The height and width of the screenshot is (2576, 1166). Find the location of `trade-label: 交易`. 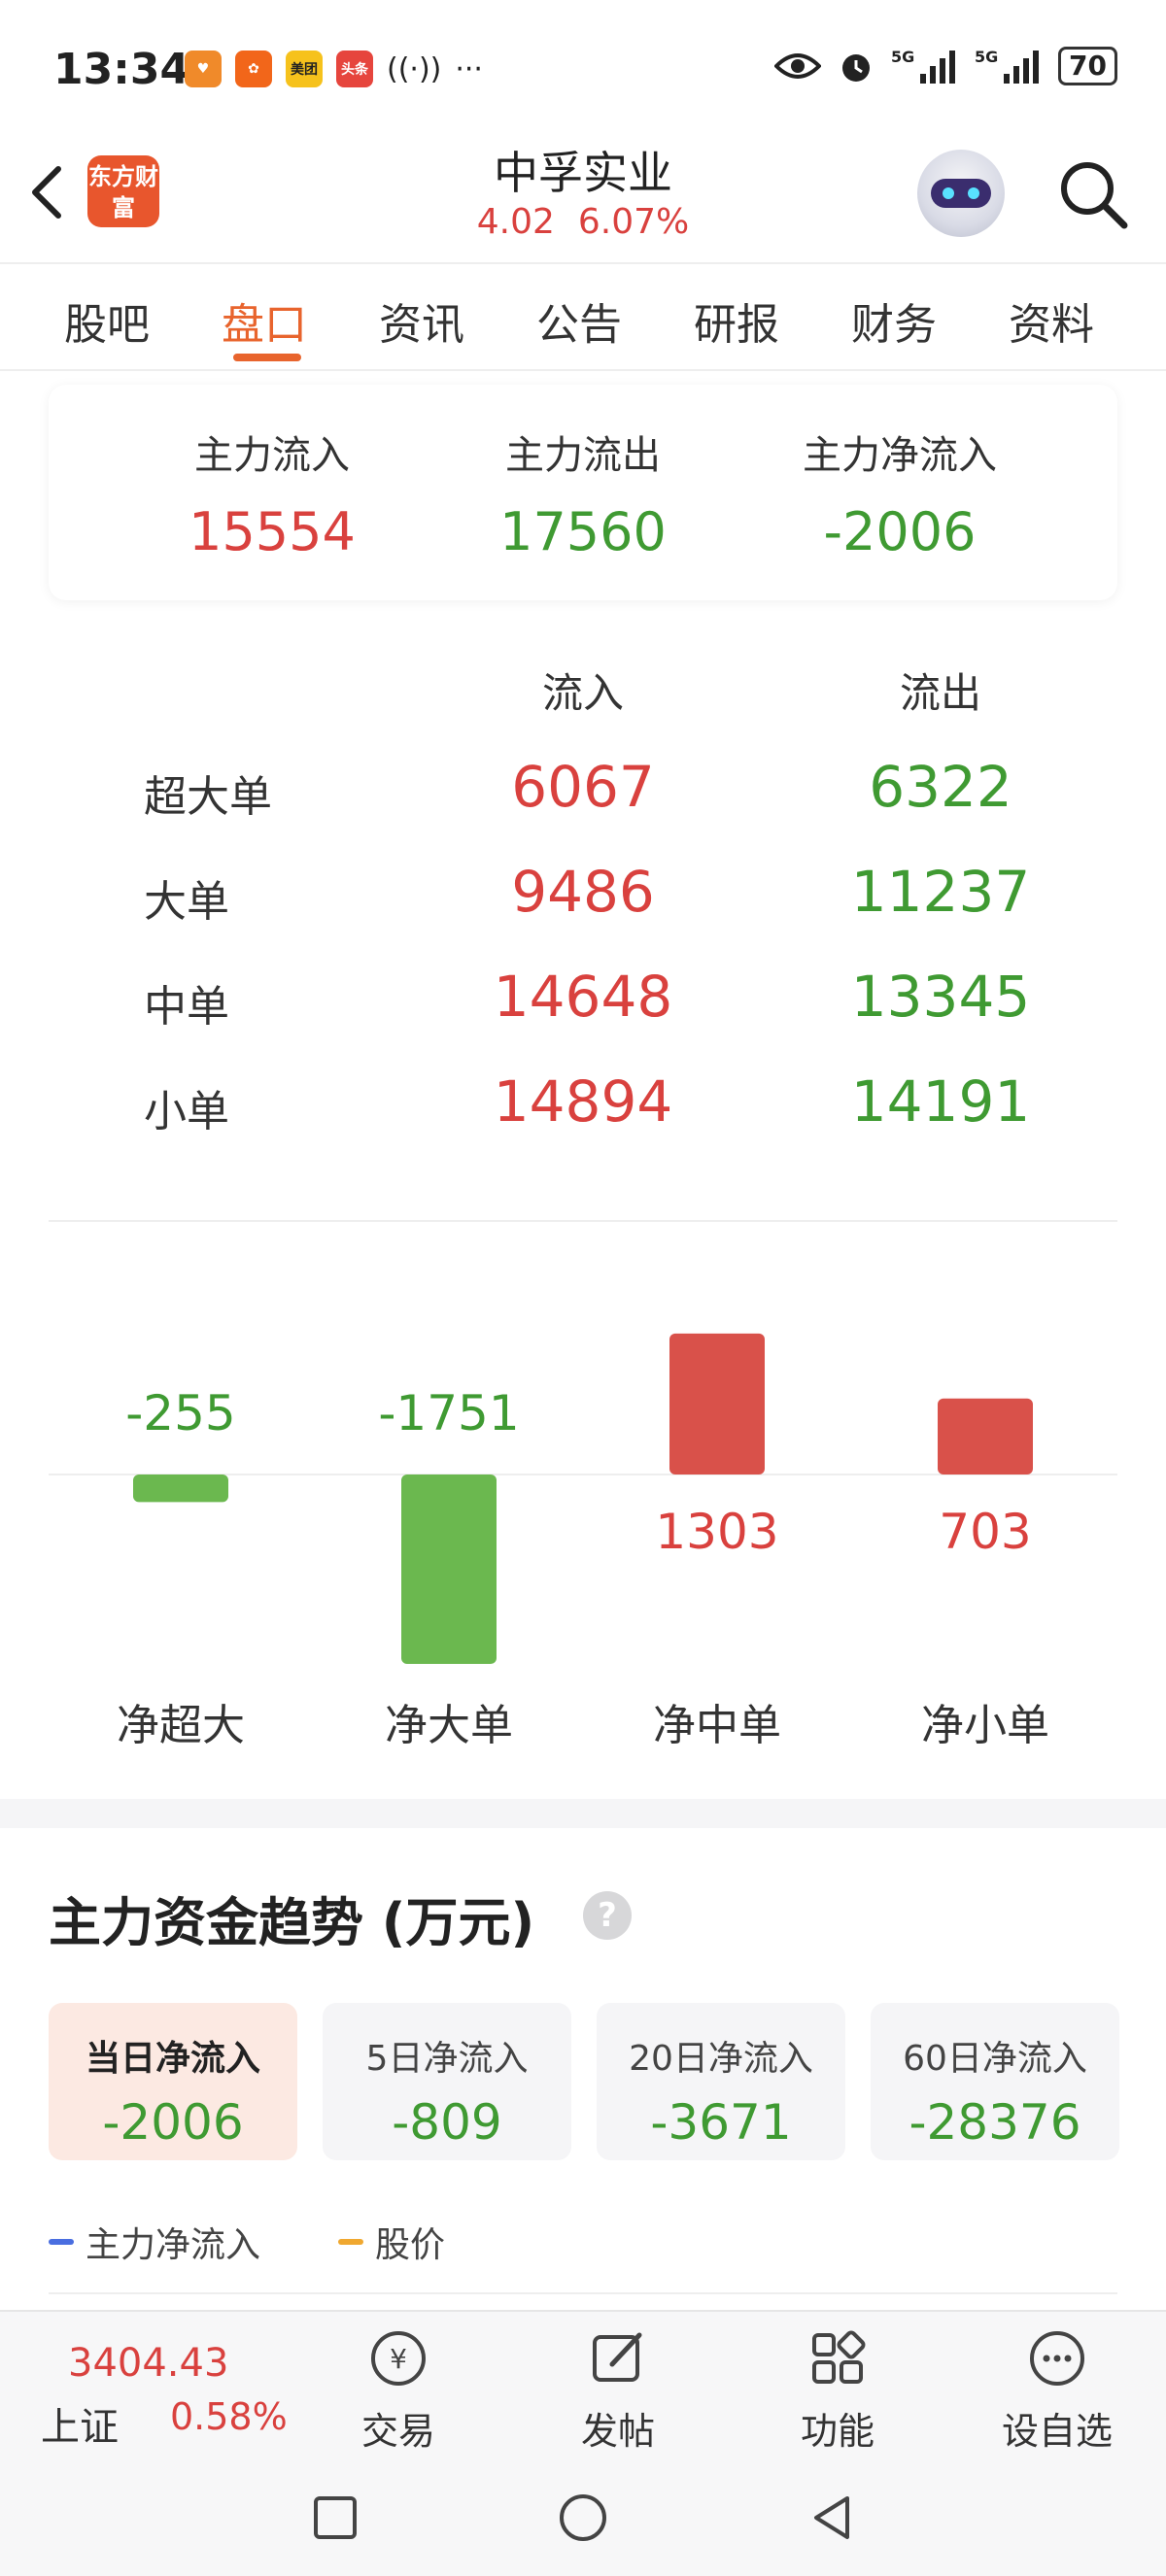

trade-label: 交易 is located at coordinates (397, 2431).